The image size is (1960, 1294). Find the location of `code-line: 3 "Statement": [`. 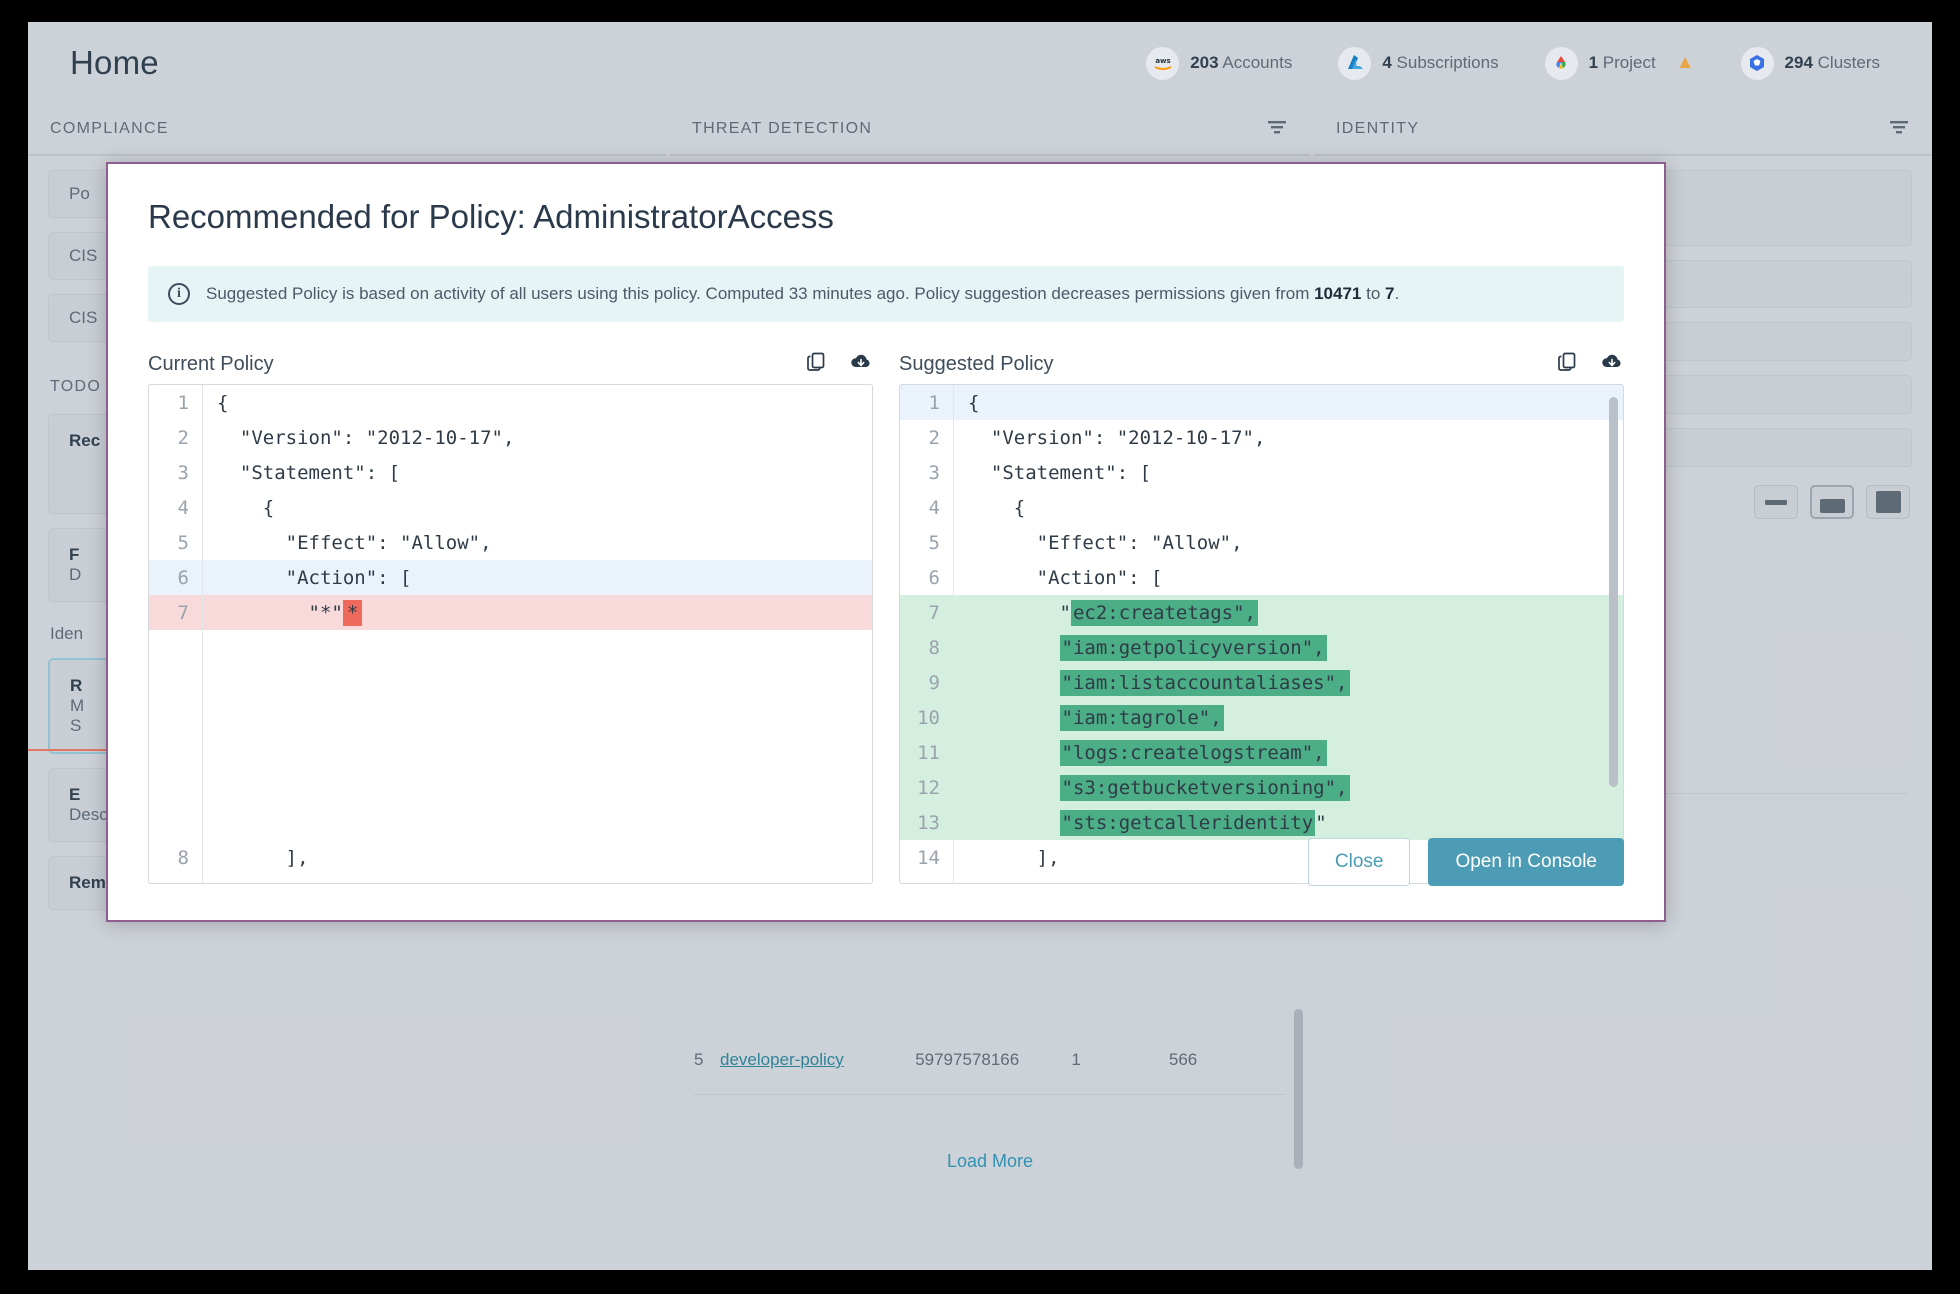

code-line: 3 "Statement": [ is located at coordinates (510, 472).